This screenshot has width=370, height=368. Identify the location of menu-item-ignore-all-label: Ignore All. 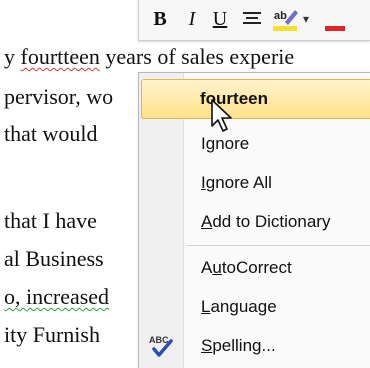
(236, 182).